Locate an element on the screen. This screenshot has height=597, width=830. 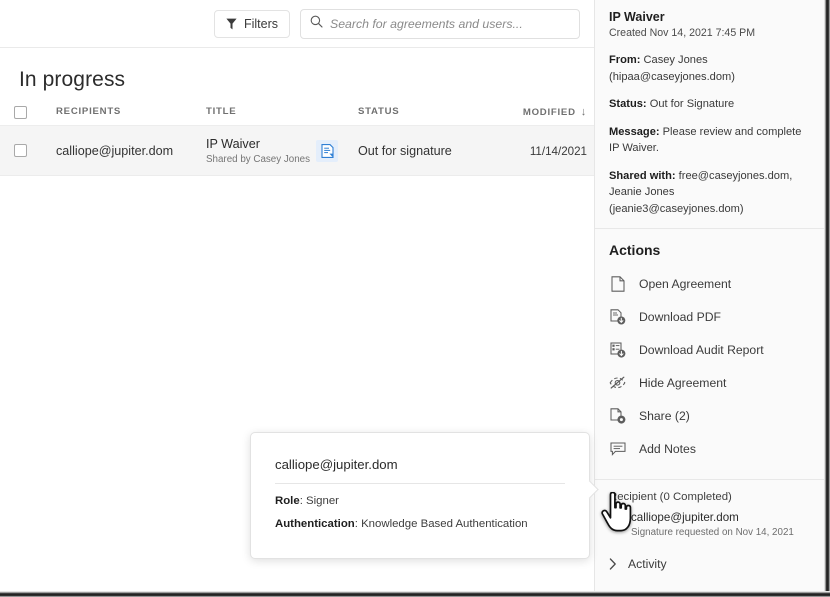
comment-icon is located at coordinates (617, 448).